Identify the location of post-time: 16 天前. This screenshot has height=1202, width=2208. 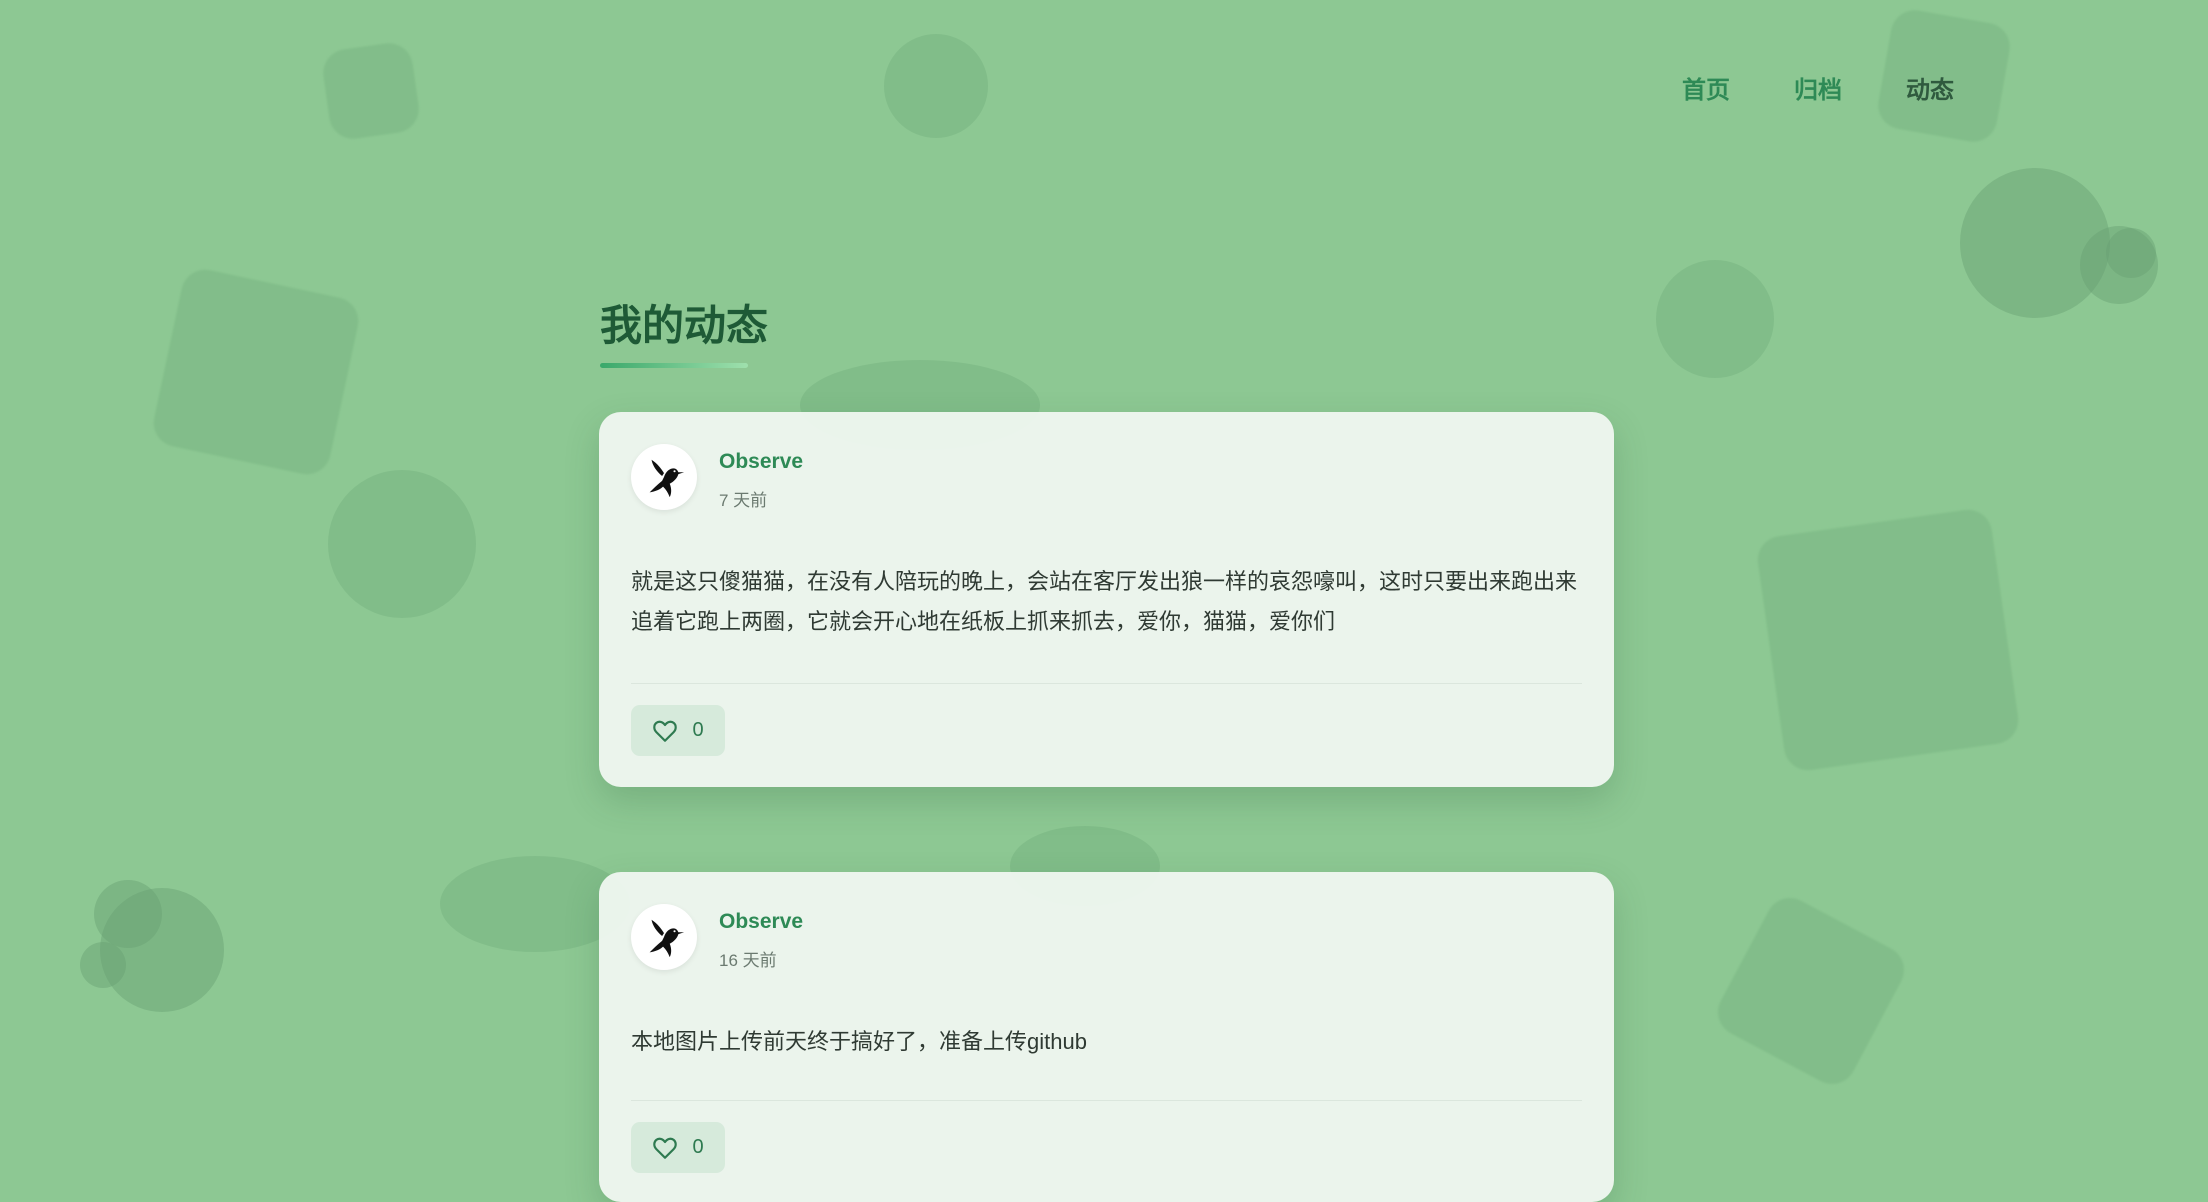
(748, 960).